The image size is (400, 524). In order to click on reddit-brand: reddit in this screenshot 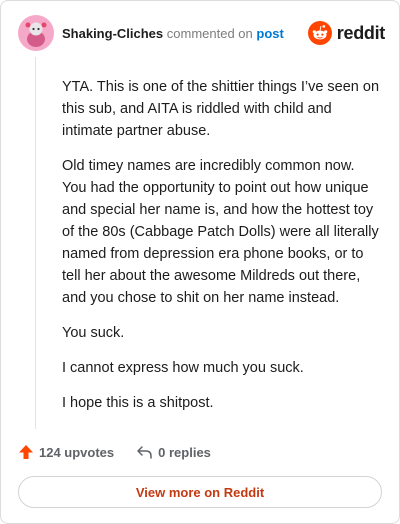, I will do `click(346, 33)`.